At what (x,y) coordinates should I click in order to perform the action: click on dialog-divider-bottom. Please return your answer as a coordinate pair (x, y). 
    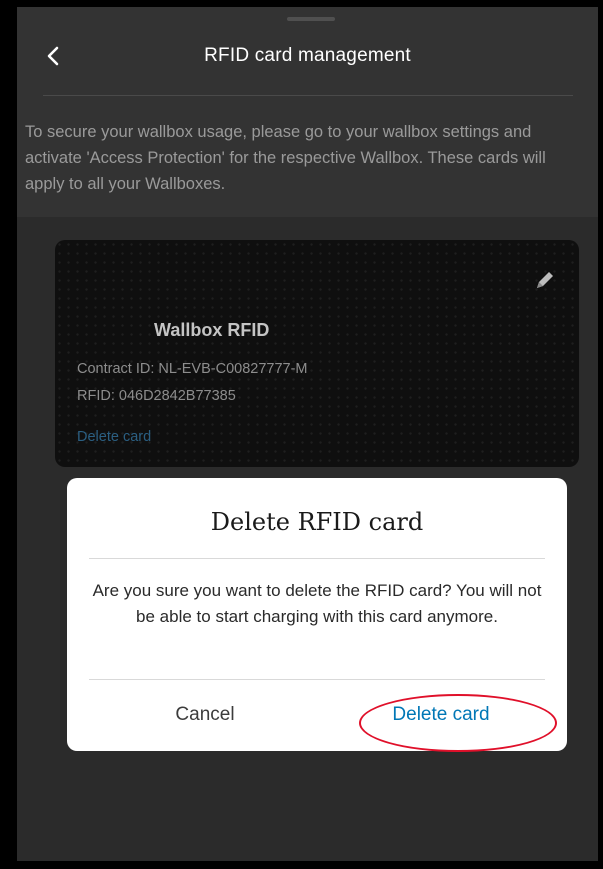
    Looking at the image, I should click on (317, 679).